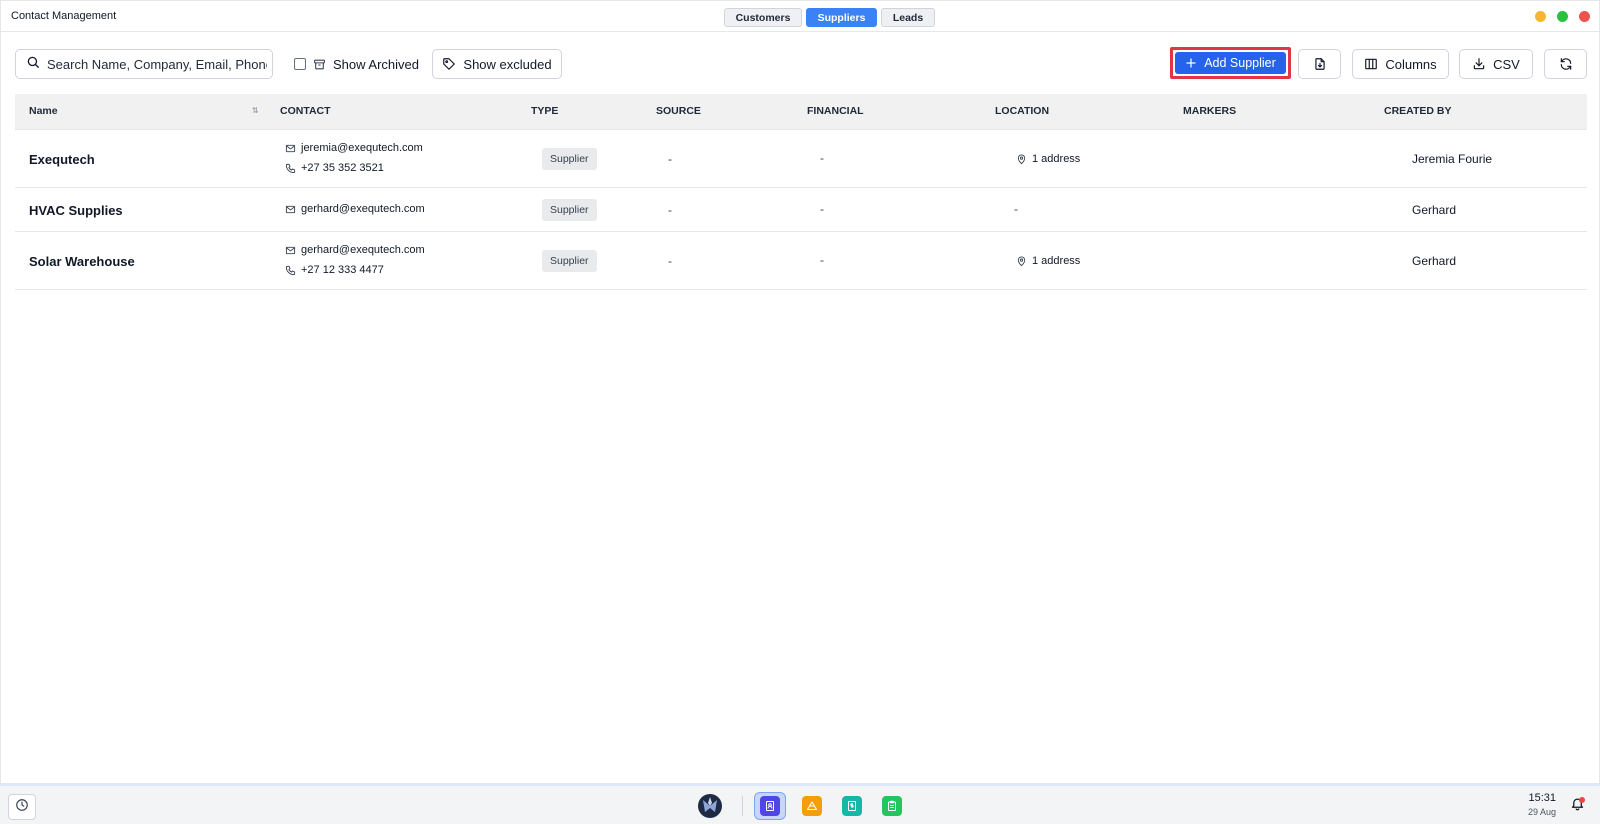 The image size is (1600, 824). What do you see at coordinates (1418, 111) in the screenshot?
I see `column-header-created-by: CREATED BY` at bounding box center [1418, 111].